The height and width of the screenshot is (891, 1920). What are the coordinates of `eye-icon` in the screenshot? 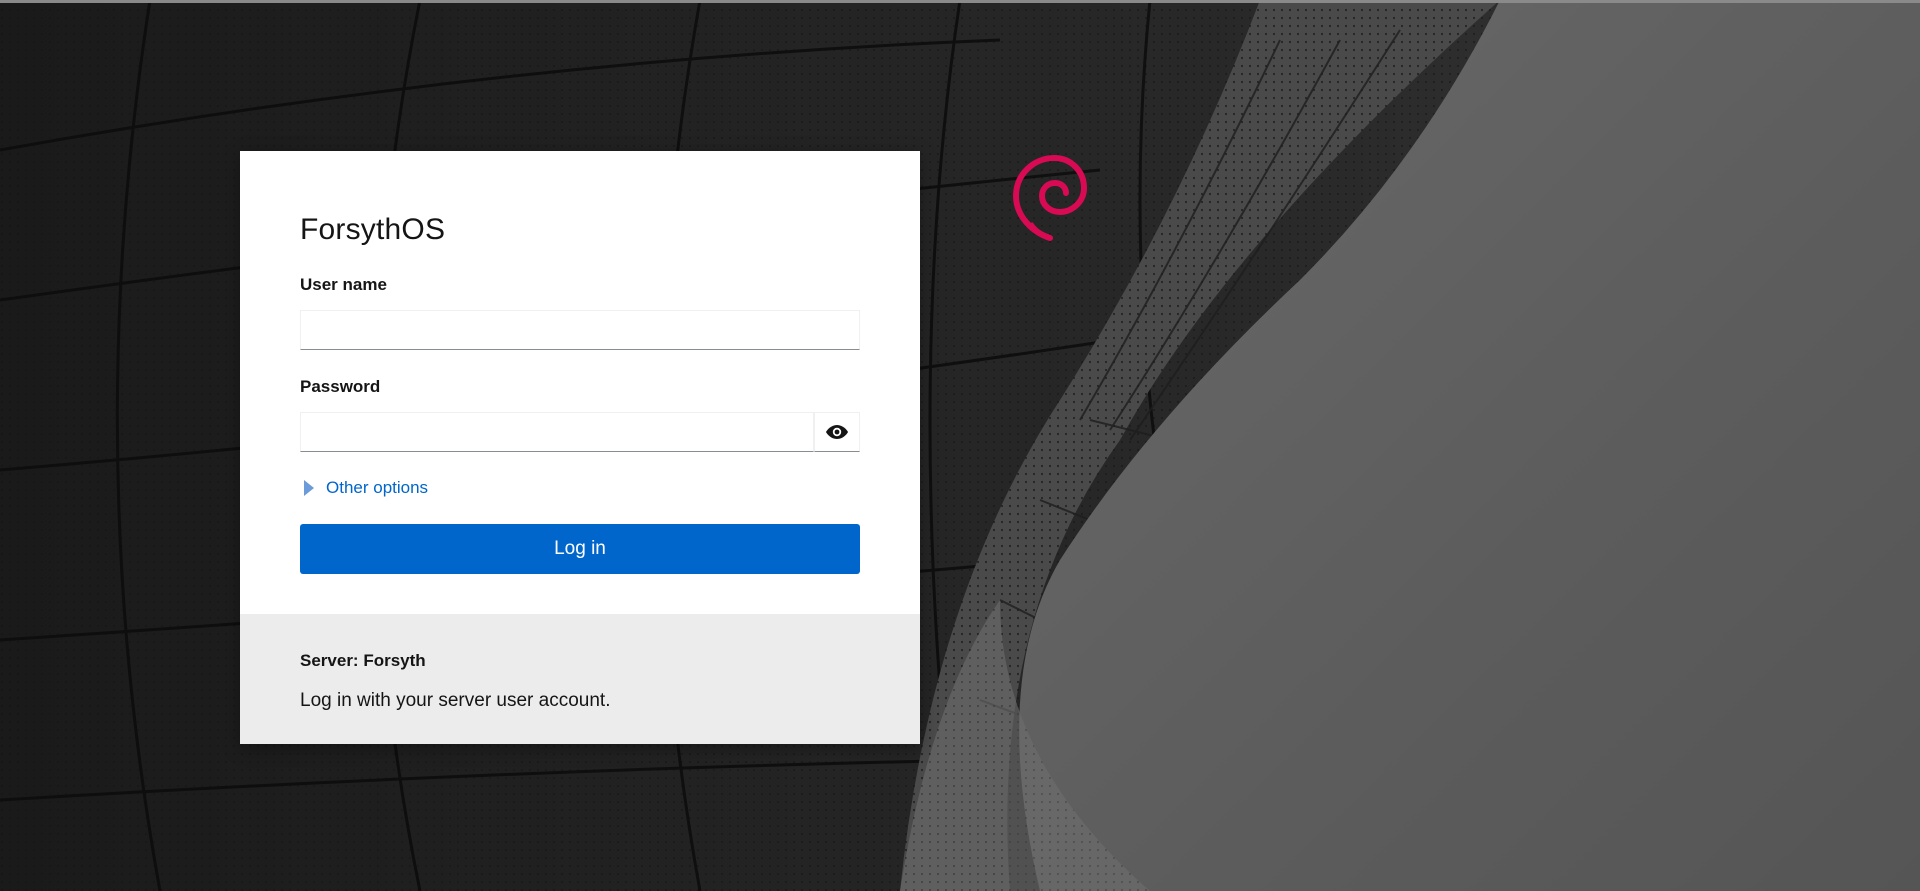 It's located at (837, 432).